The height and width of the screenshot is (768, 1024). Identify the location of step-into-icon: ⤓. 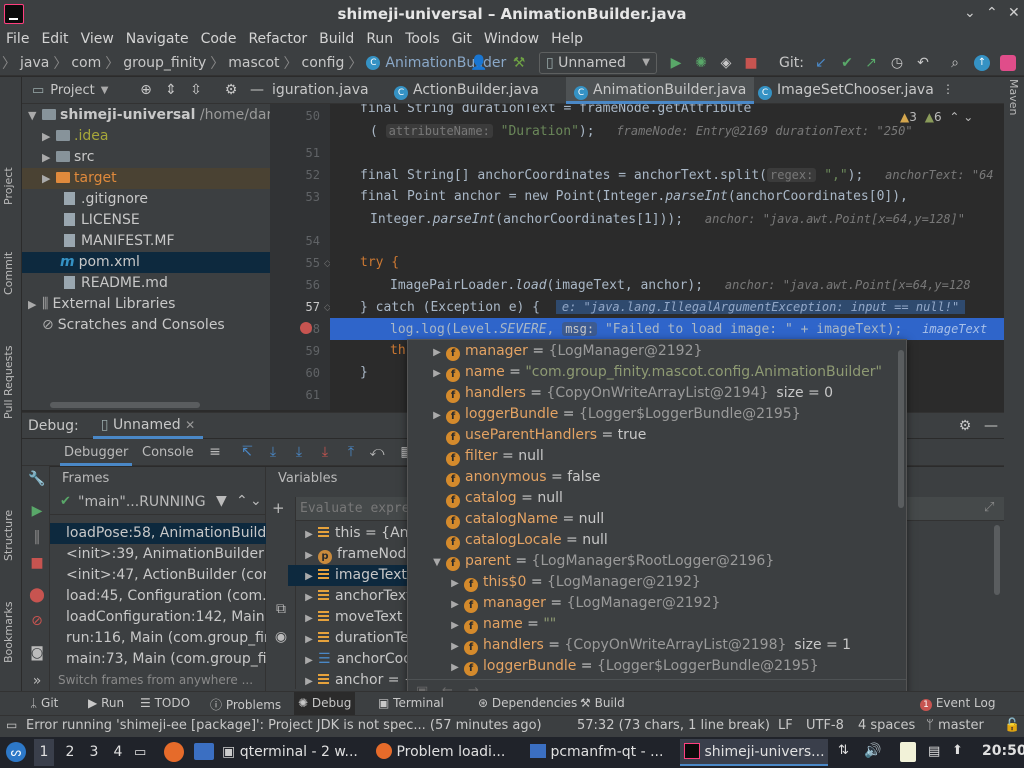
(299, 452).